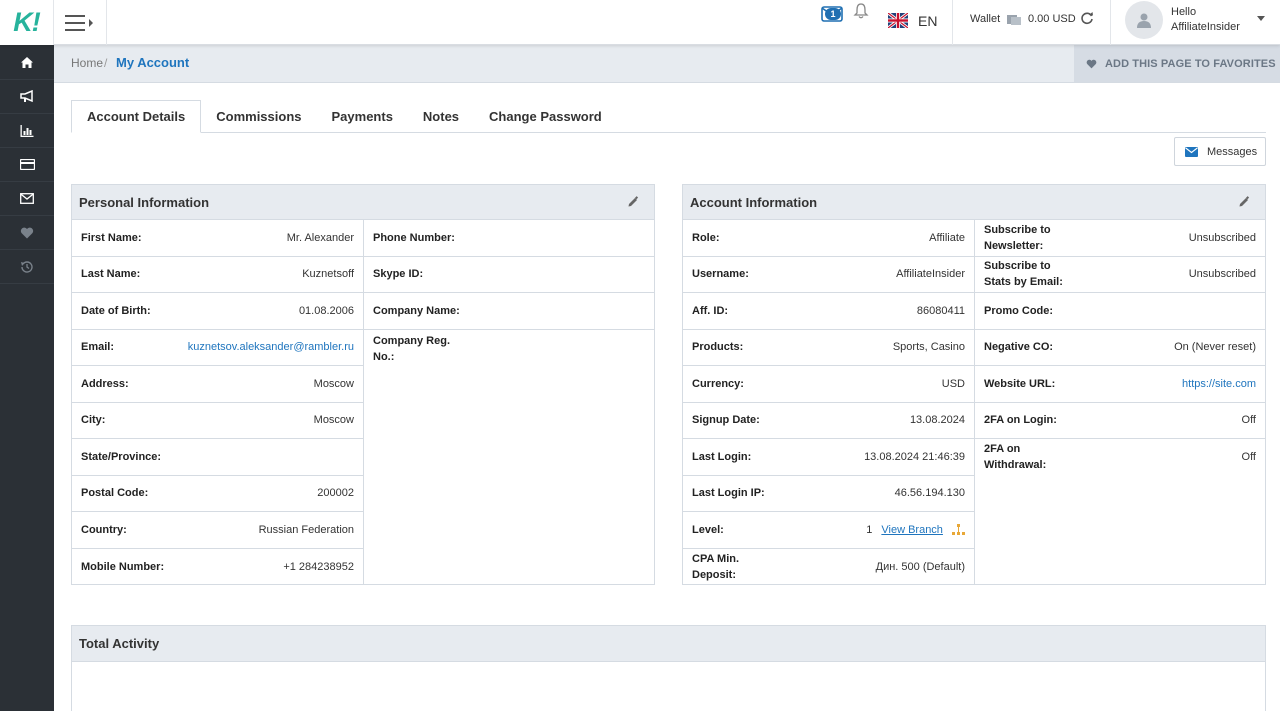  What do you see at coordinates (105, 383) in the screenshot?
I see `field-label: Address:` at bounding box center [105, 383].